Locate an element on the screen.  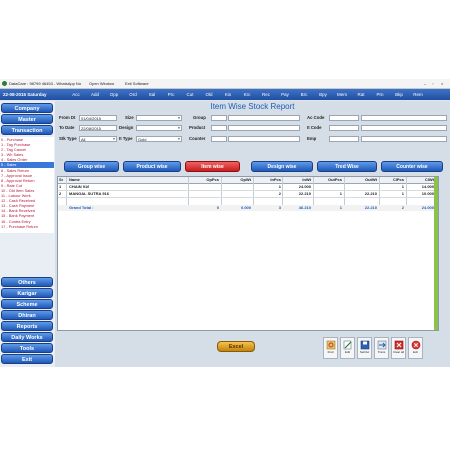
exit-icon is located at coordinates (415, 345).